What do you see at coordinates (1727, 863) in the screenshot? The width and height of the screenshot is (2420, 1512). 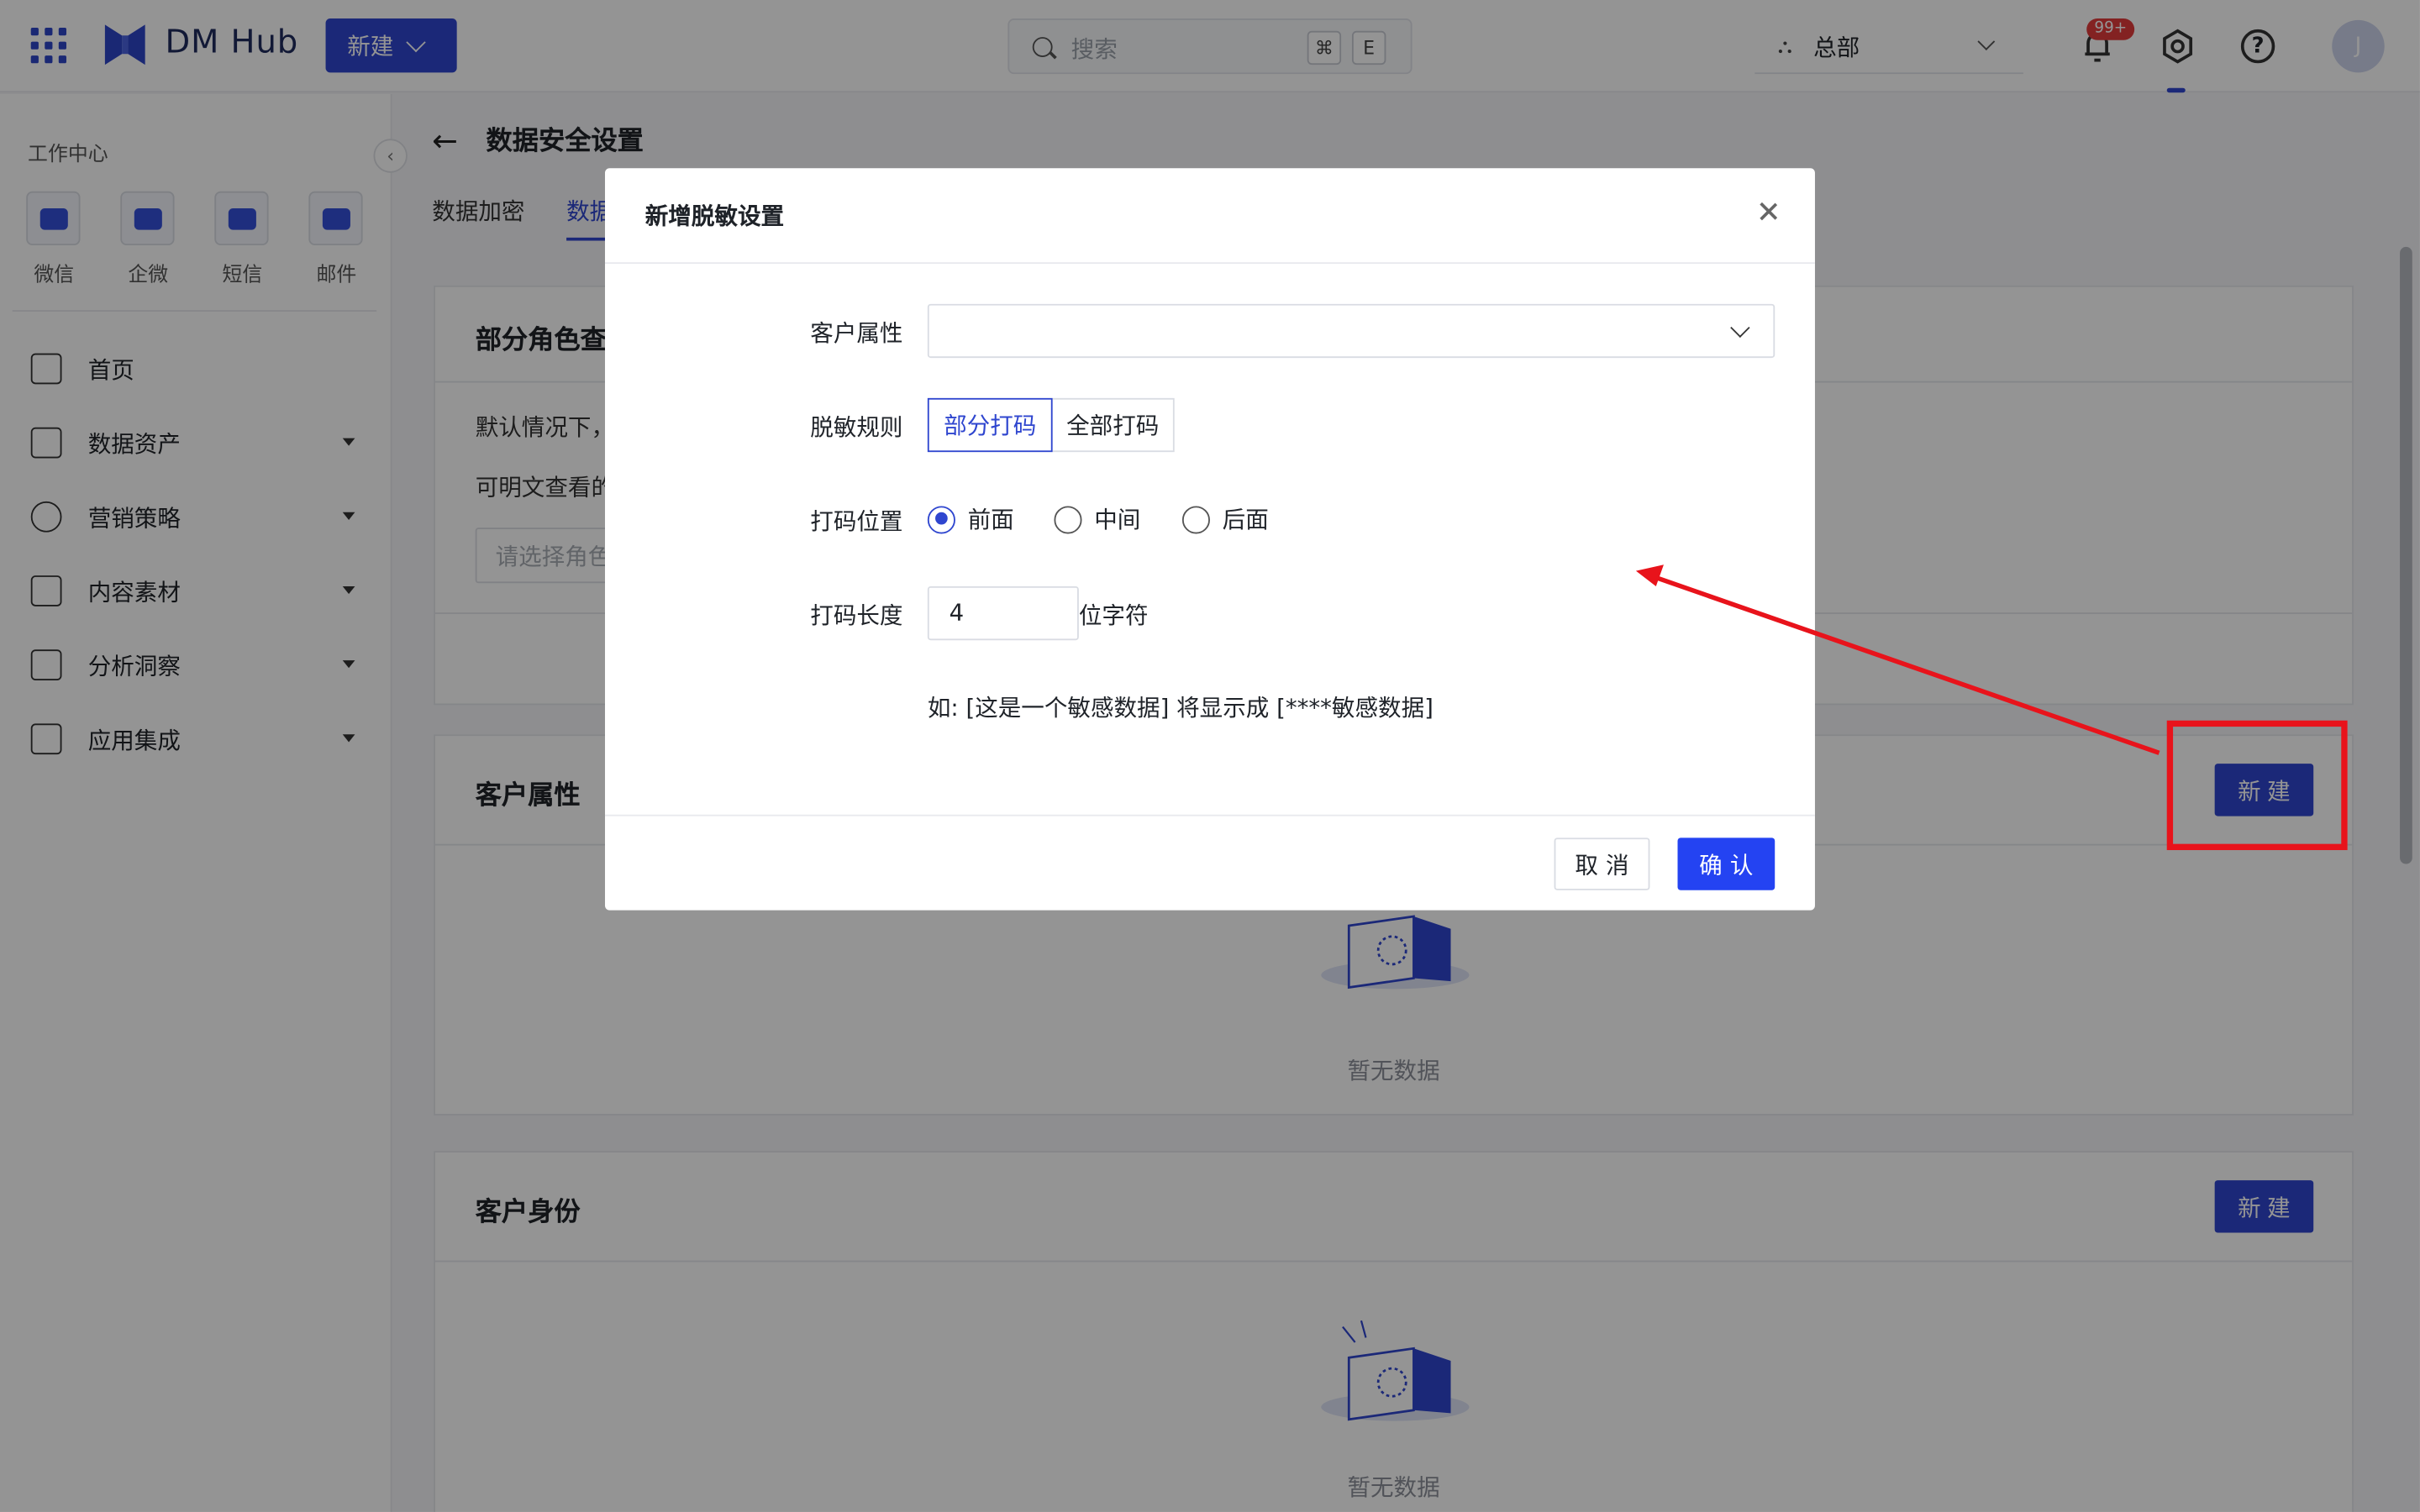 I see `confirm-button: 确认` at bounding box center [1727, 863].